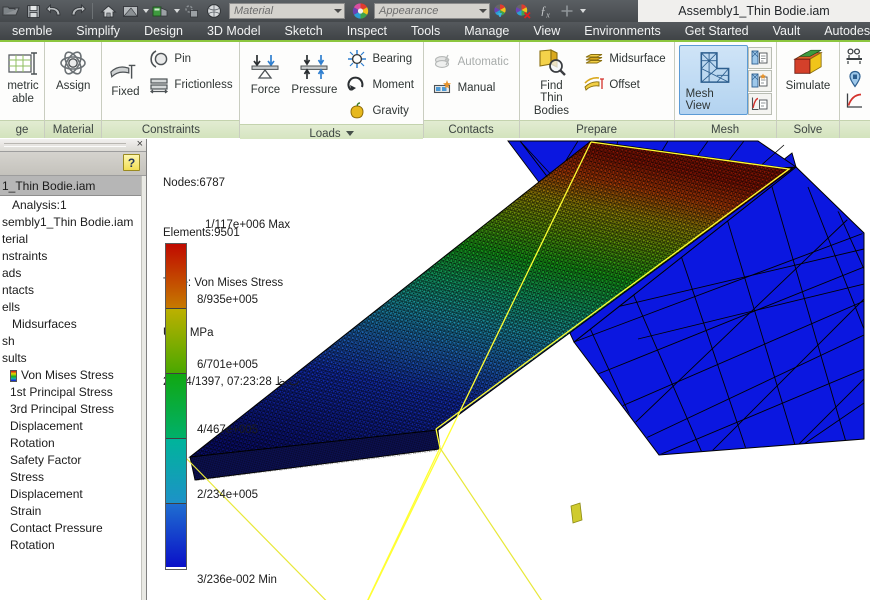 This screenshot has height=600, width=870. I want to click on tree-item-assembly: sembly1_Thin Bodie.iam, so click(73, 222).